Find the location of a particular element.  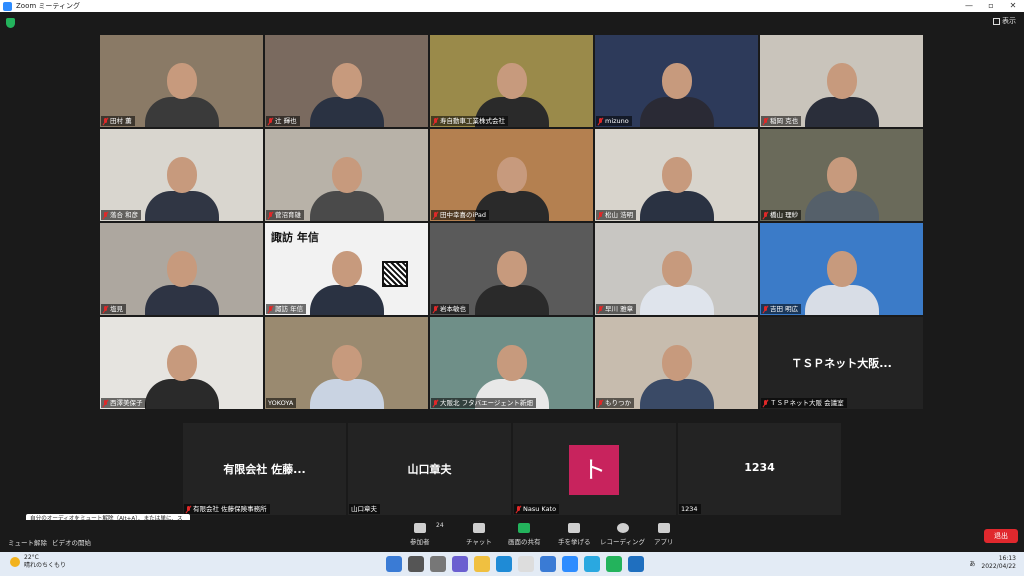

video-tile: mizuno is located at coordinates (676, 81).